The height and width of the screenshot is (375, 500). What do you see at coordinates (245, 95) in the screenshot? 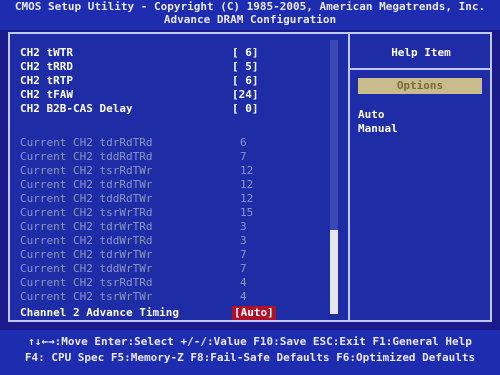
I see `setting-value: [24]` at bounding box center [245, 95].